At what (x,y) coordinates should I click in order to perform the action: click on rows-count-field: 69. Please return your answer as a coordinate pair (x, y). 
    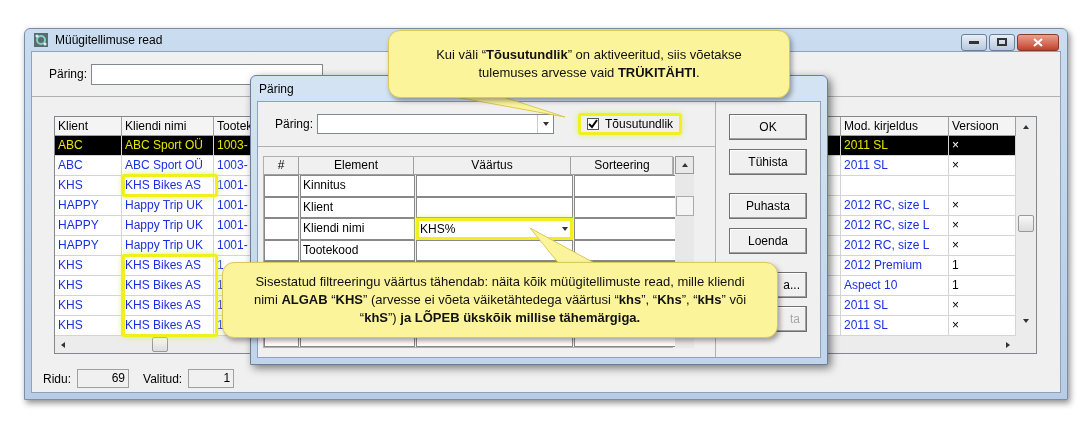
    Looking at the image, I should click on (103, 378).